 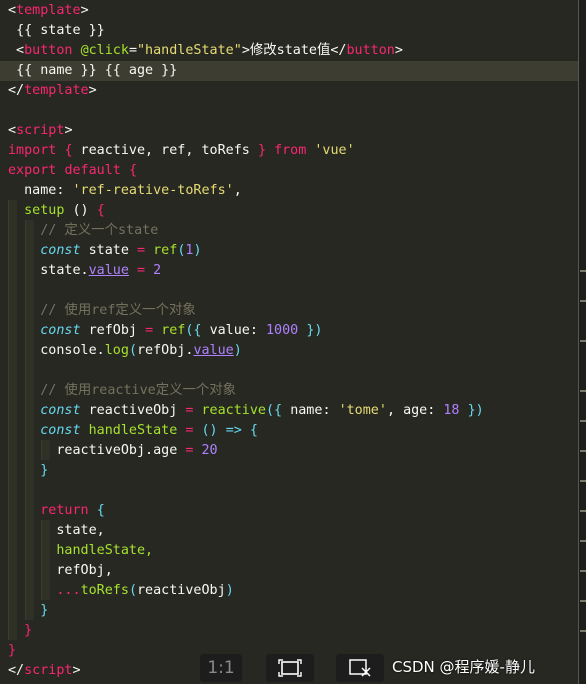 I want to click on object: state., so click(x=64, y=270).